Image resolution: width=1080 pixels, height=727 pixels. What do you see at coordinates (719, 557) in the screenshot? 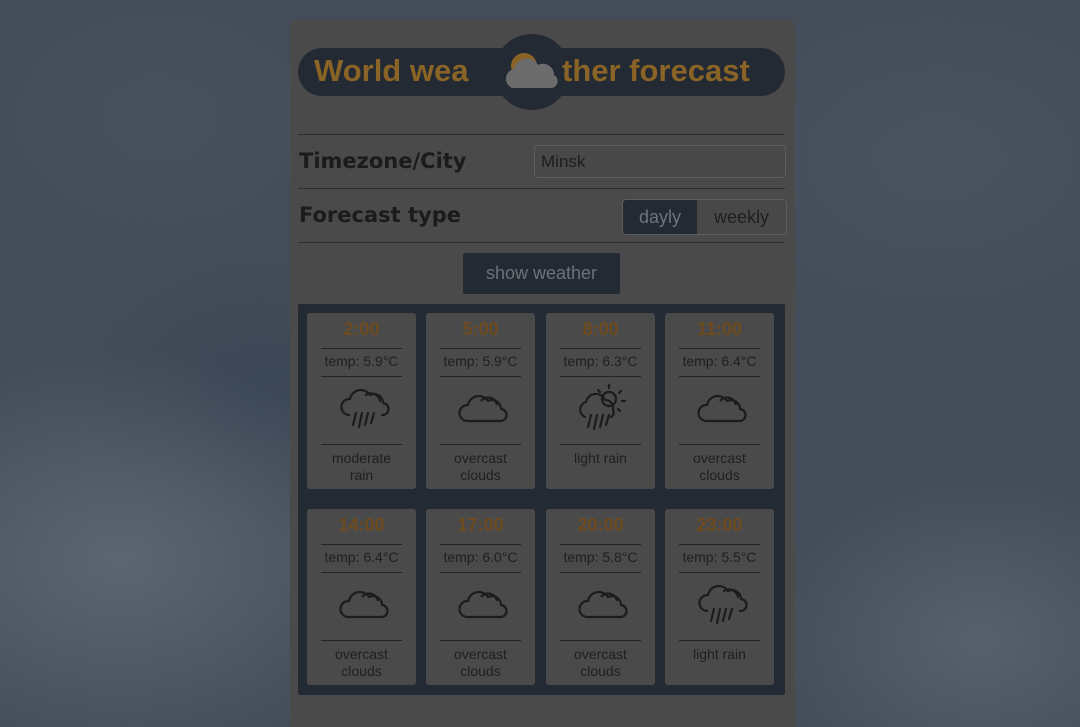
I see `forecast-temp: temp: 5.5°C` at bounding box center [719, 557].